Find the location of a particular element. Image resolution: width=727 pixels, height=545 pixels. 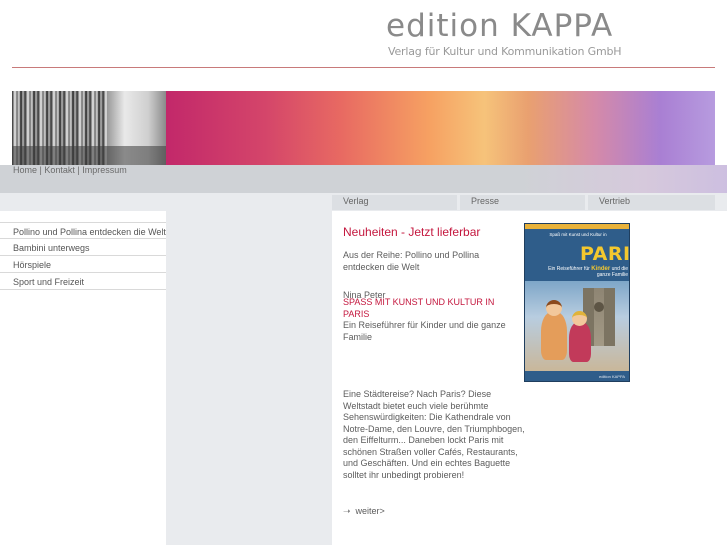

cover-city-title: PARIS is located at coordinates (605, 254).